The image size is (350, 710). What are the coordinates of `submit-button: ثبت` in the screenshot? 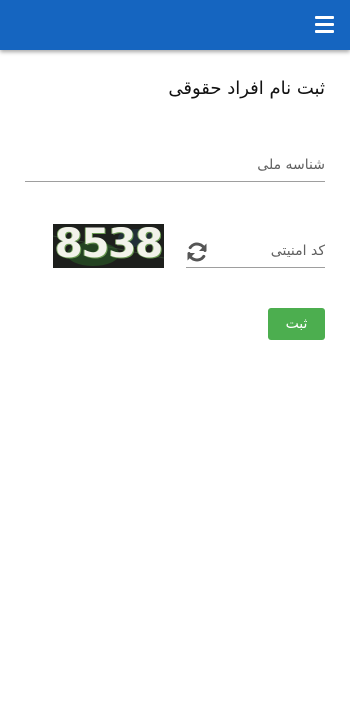 It's located at (296, 324).